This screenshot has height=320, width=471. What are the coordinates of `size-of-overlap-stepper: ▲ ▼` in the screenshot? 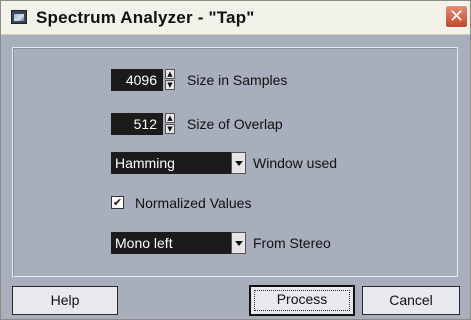 It's located at (170, 124).